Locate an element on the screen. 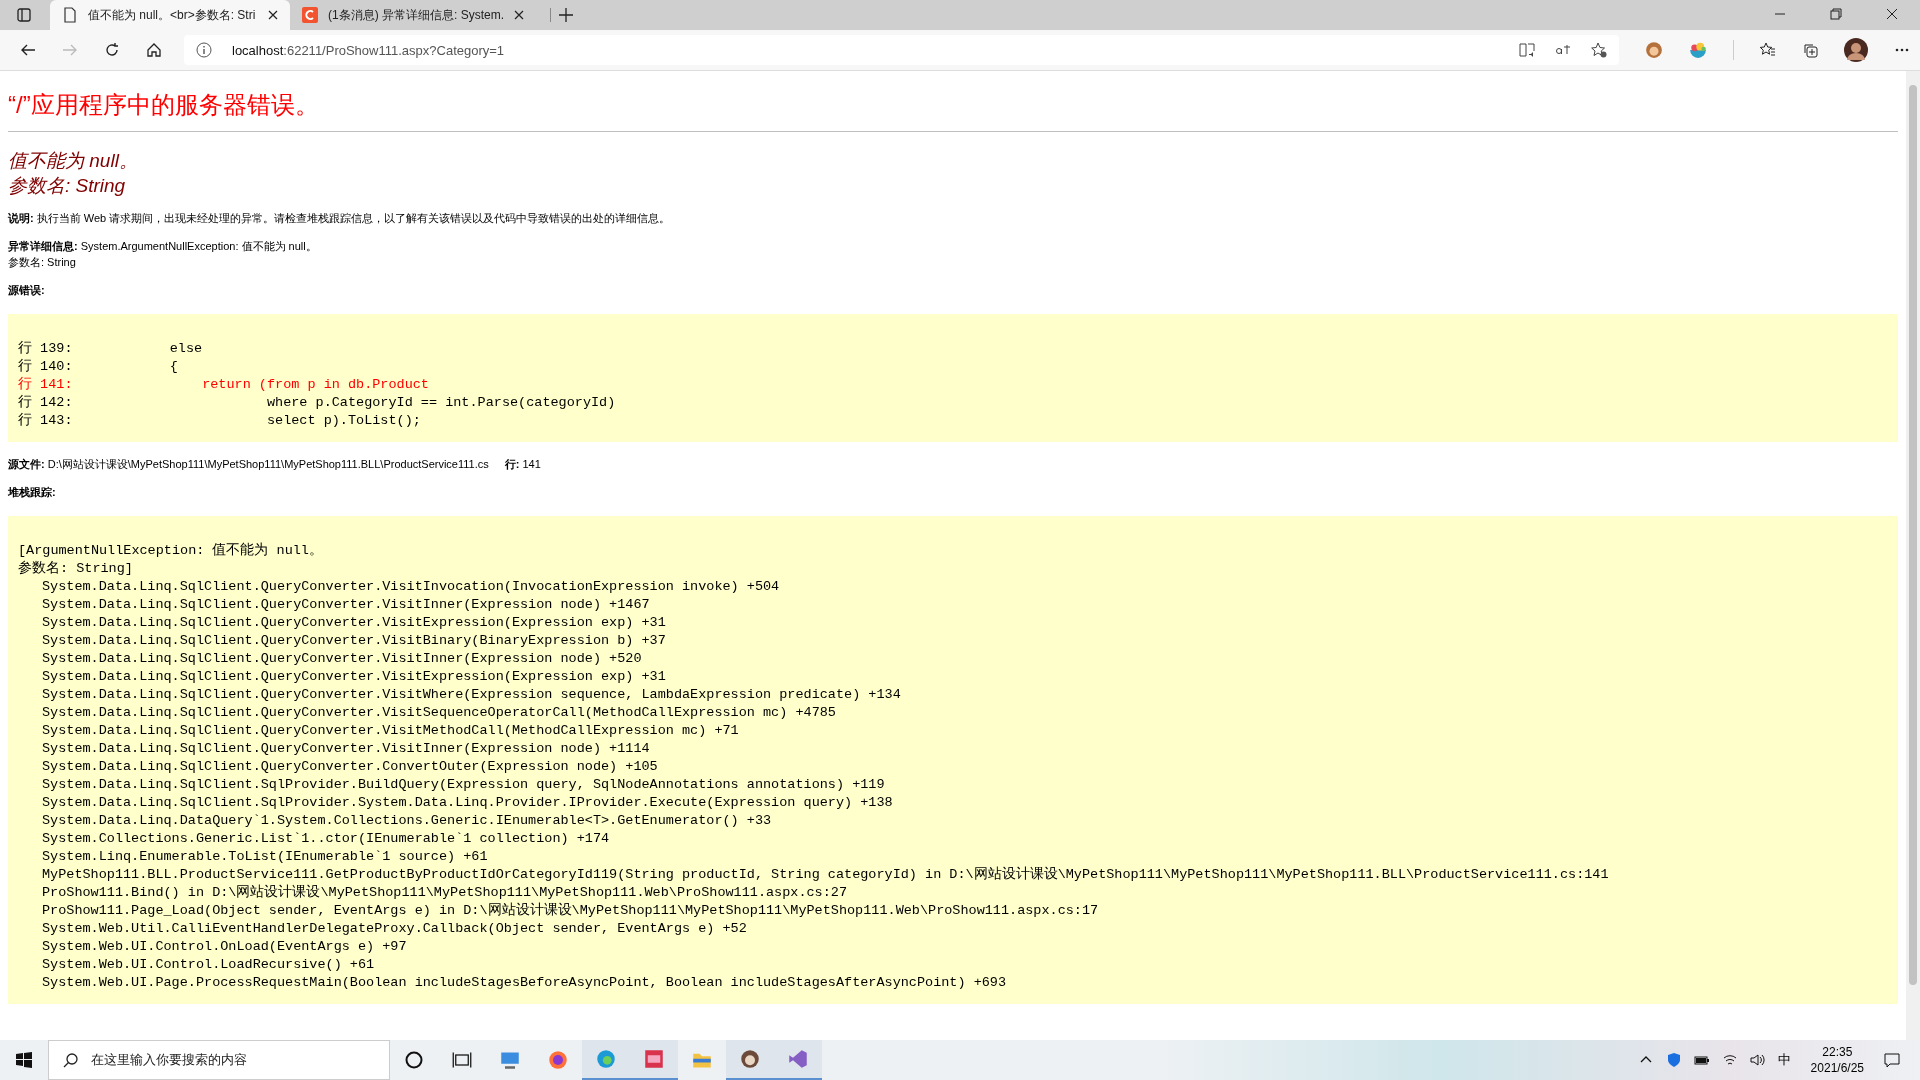  exception-text: System.ArgumentNullException: 值不能为 null。 is located at coordinates (198, 246).